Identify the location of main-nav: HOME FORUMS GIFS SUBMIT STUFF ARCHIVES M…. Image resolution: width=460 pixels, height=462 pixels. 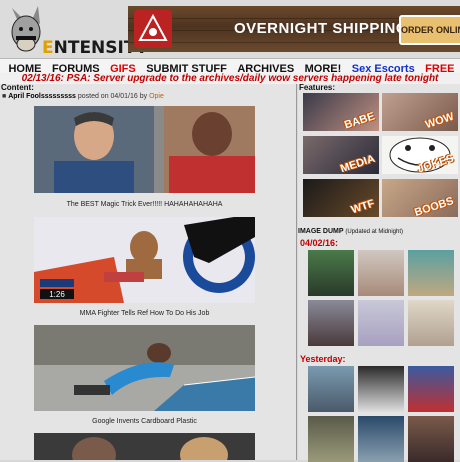
(230, 75).